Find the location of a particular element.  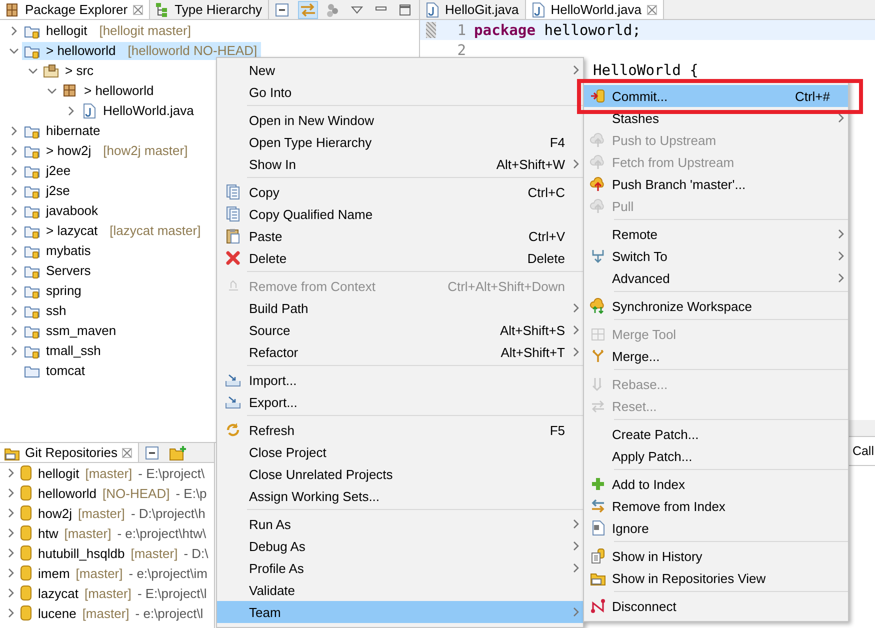

menu-item: Synchronize Workspace is located at coordinates (716, 306).